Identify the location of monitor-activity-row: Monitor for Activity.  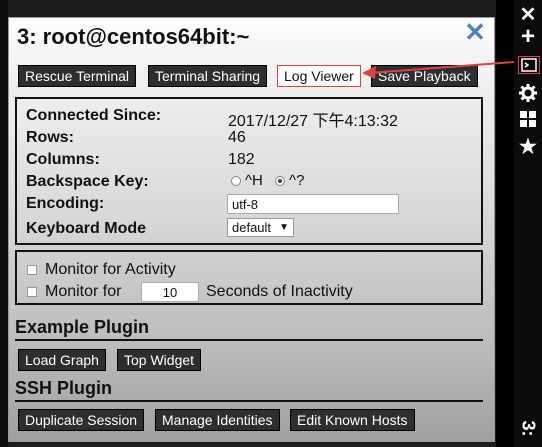
(101, 270).